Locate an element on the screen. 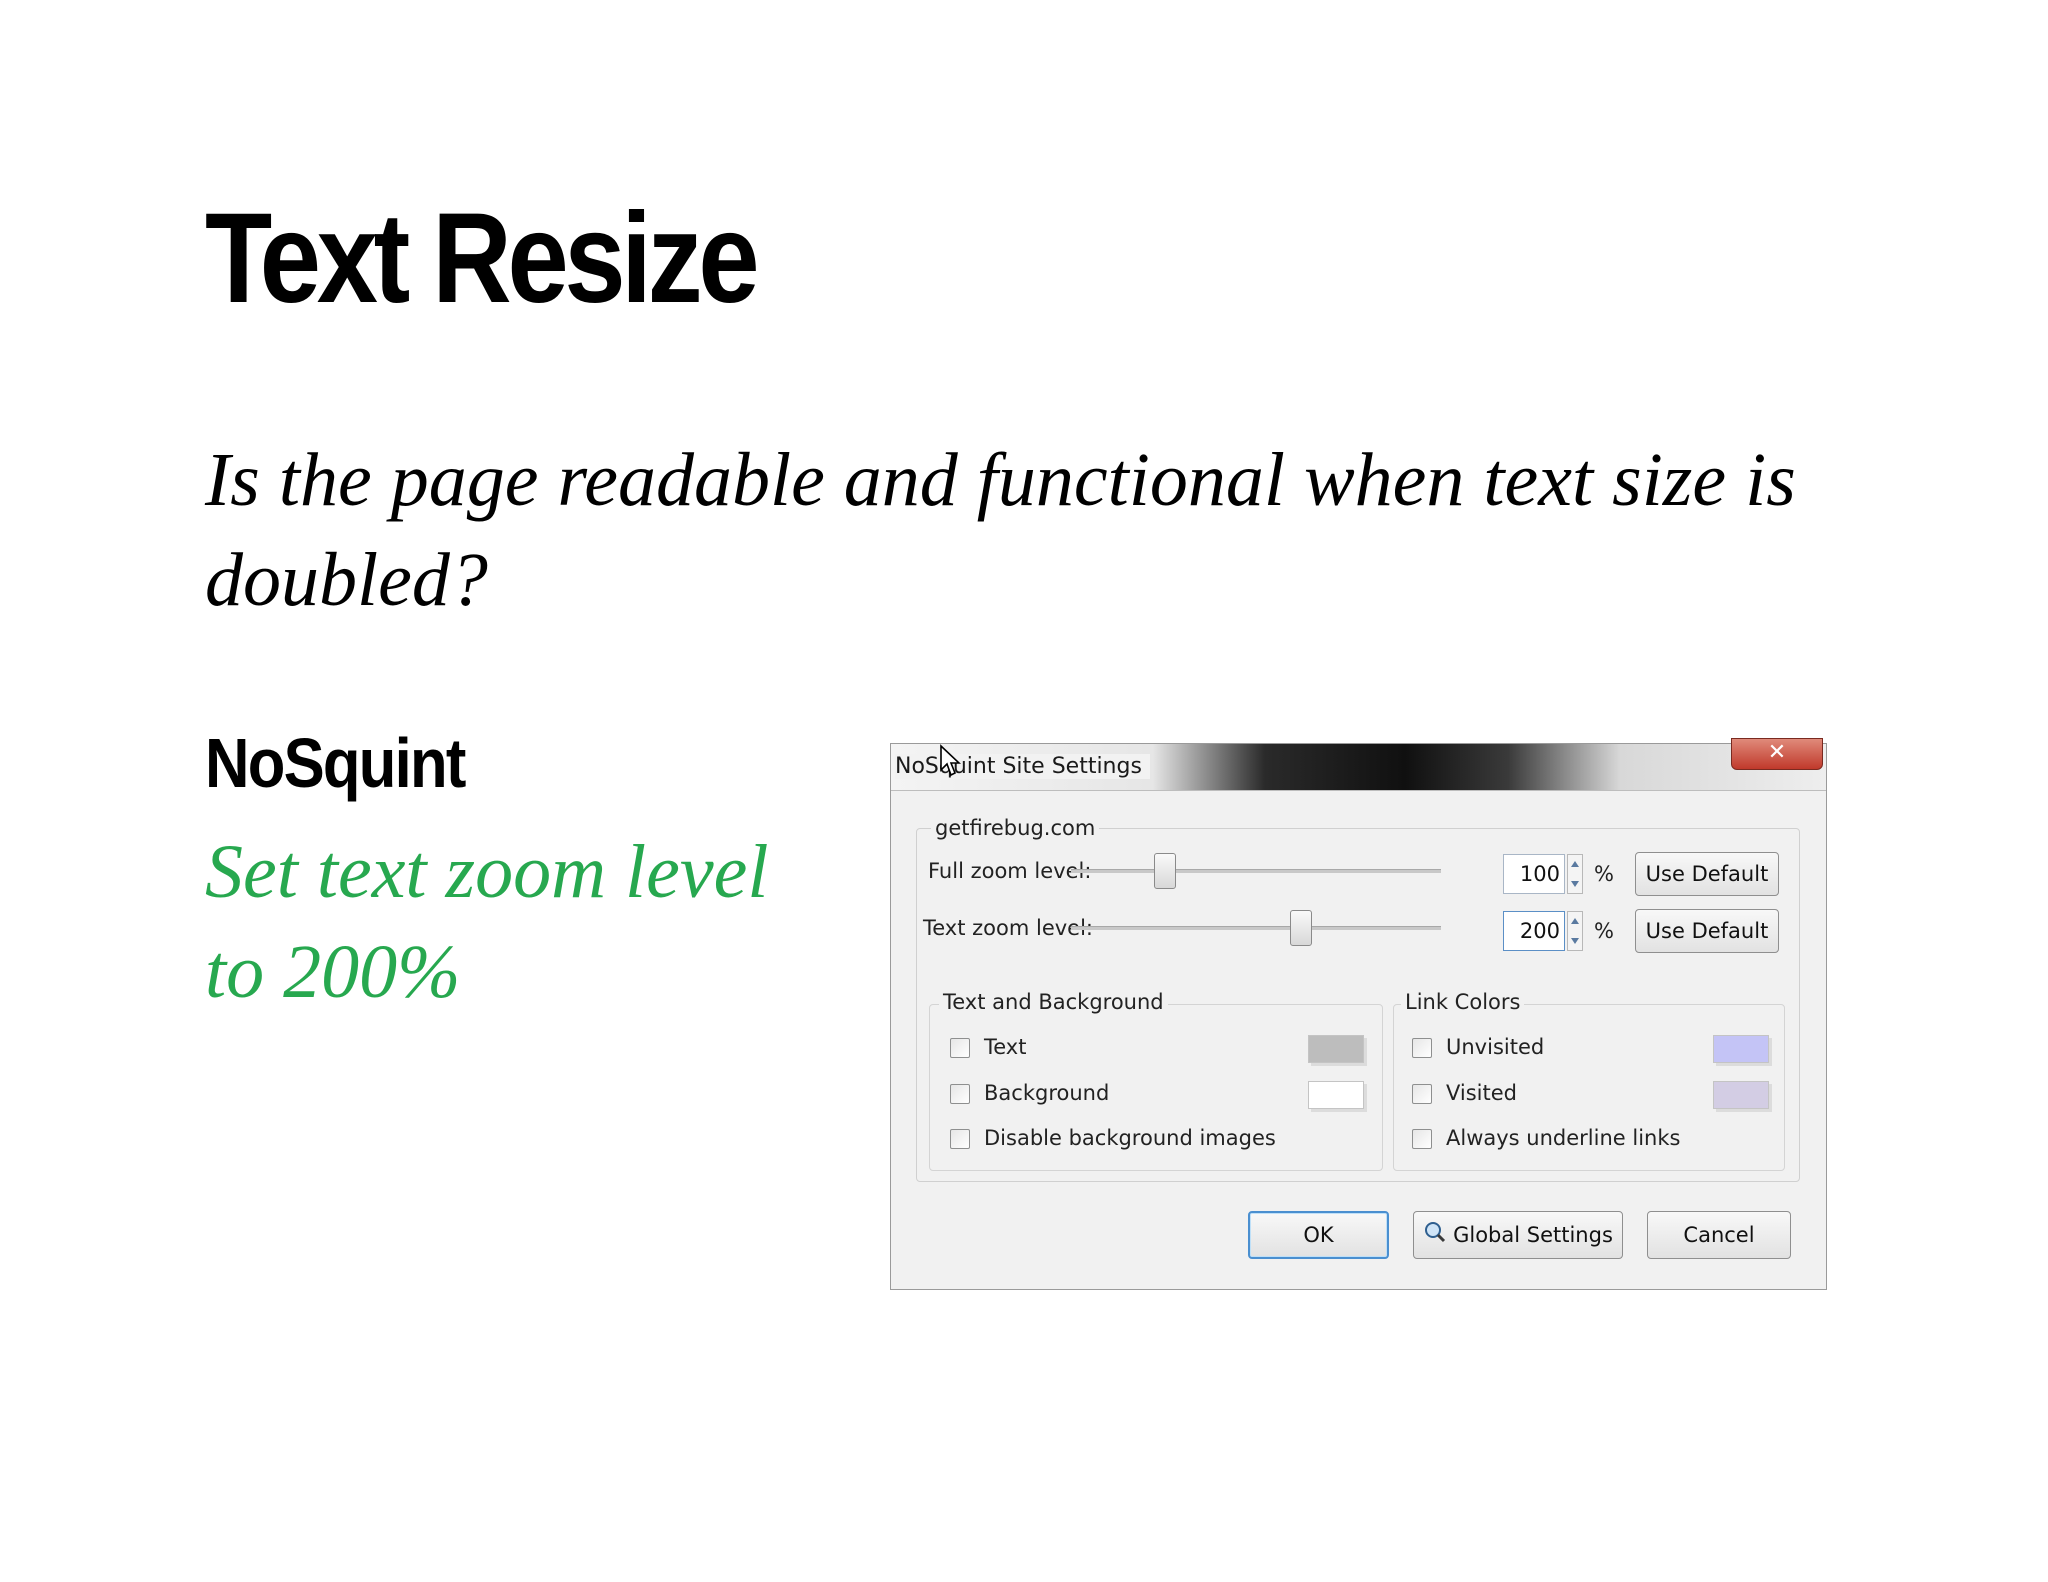 This screenshot has height=1582, width=2048. tool-description: Set text zoom level to 200% is located at coordinates (487, 922).